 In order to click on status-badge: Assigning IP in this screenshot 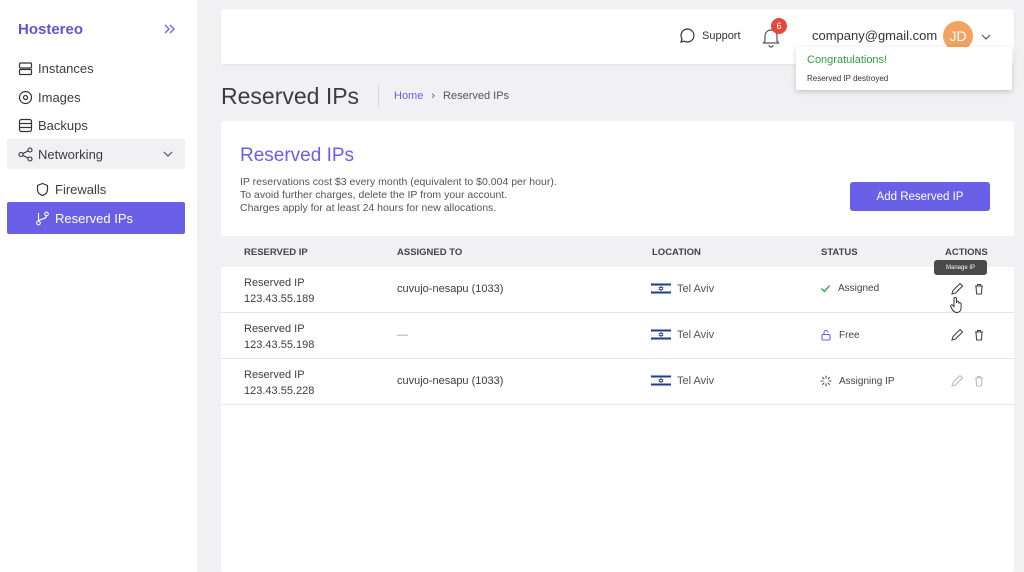, I will do `click(857, 381)`.